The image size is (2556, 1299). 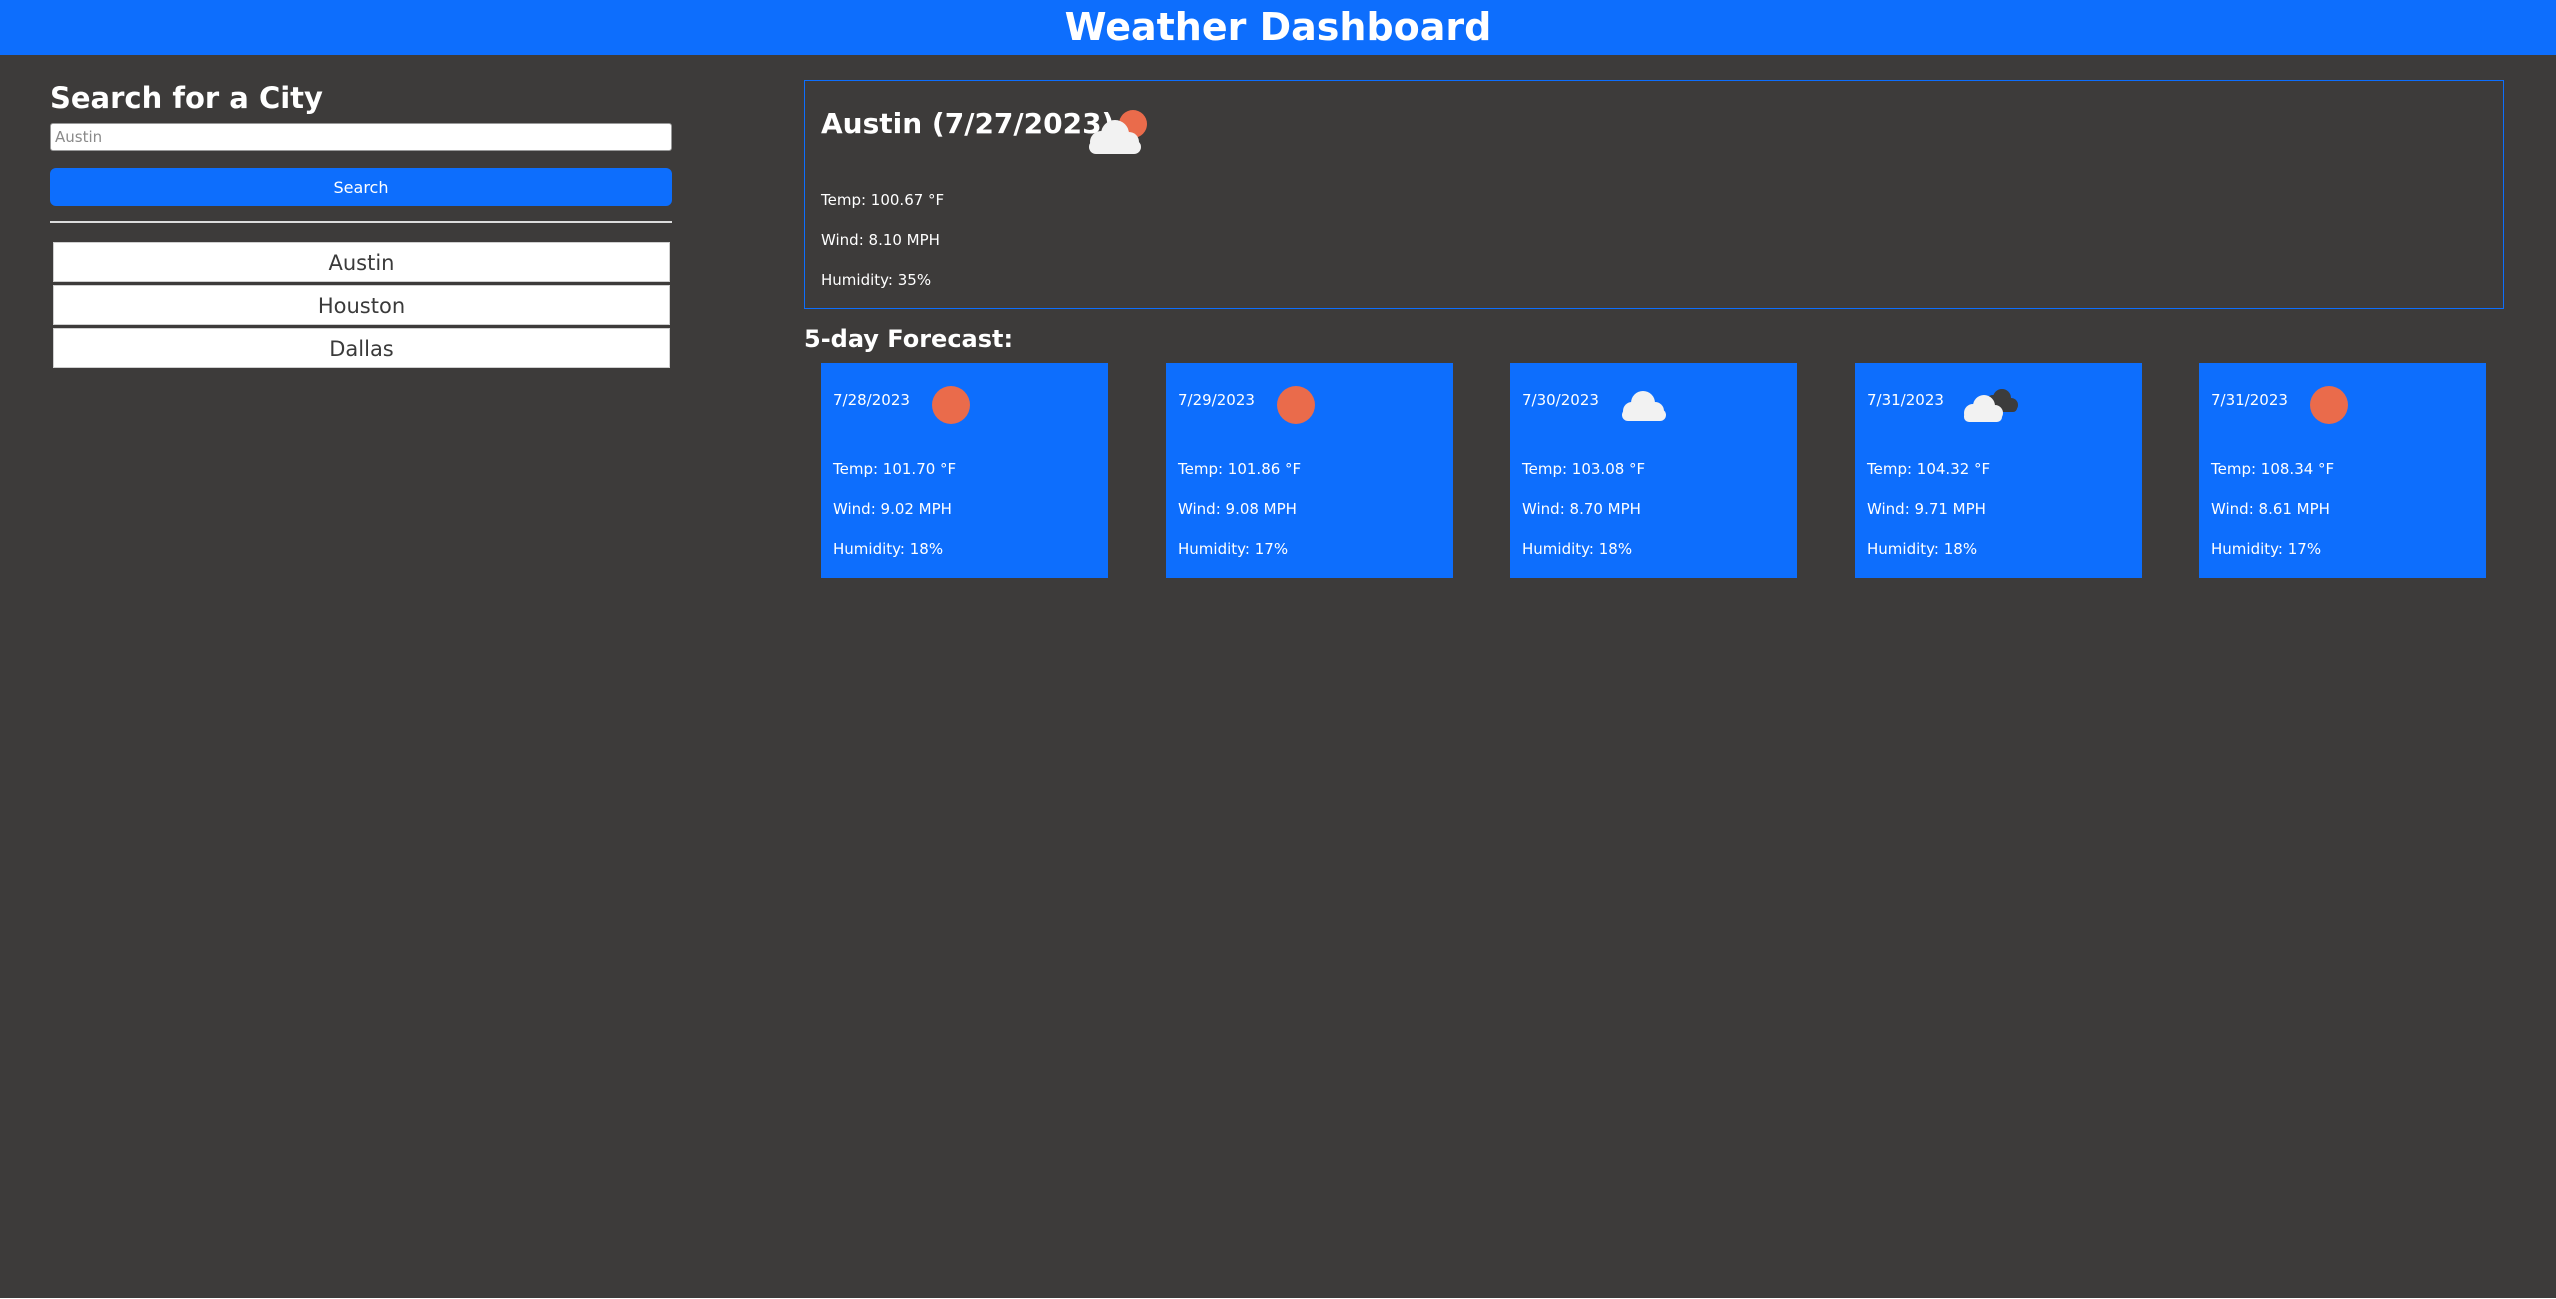 What do you see at coordinates (883, 200) in the screenshot?
I see `current-temp: Temp: 100.67 °F` at bounding box center [883, 200].